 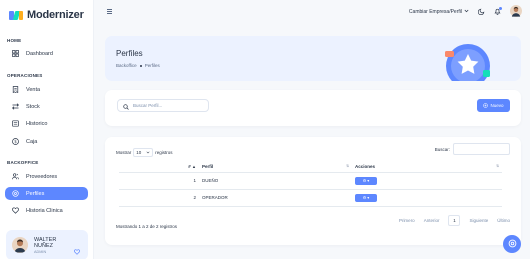 What do you see at coordinates (503, 220) in the screenshot?
I see `pagination-last: Último` at bounding box center [503, 220].